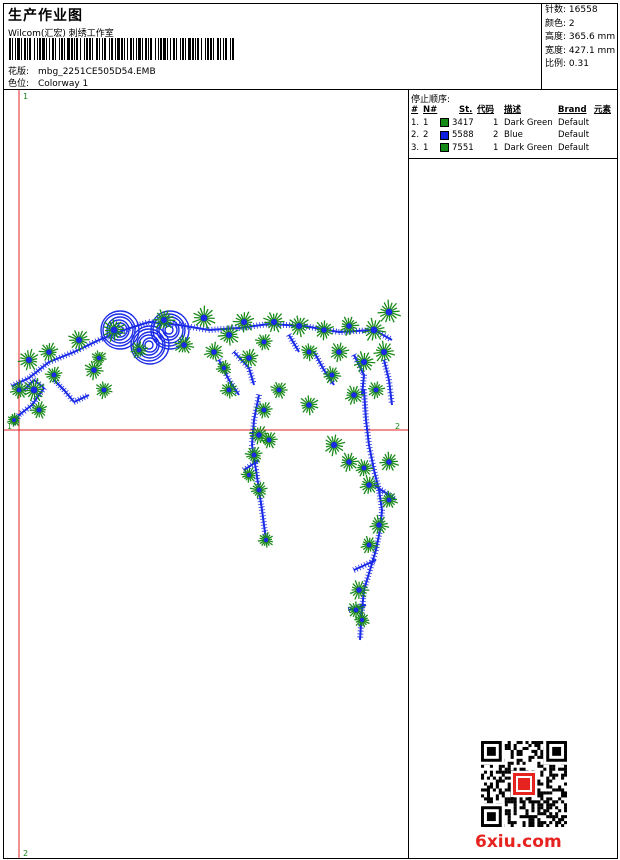 Image resolution: width=620 pixels, height=860 pixels. What do you see at coordinates (571, 10) in the screenshot?
I see `stat-stitches: 针数: 16558` at bounding box center [571, 10].